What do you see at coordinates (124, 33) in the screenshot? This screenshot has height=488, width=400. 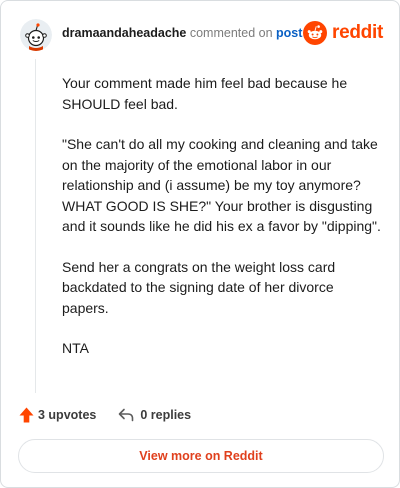 I see `username-link: dramaandaheadache` at bounding box center [124, 33].